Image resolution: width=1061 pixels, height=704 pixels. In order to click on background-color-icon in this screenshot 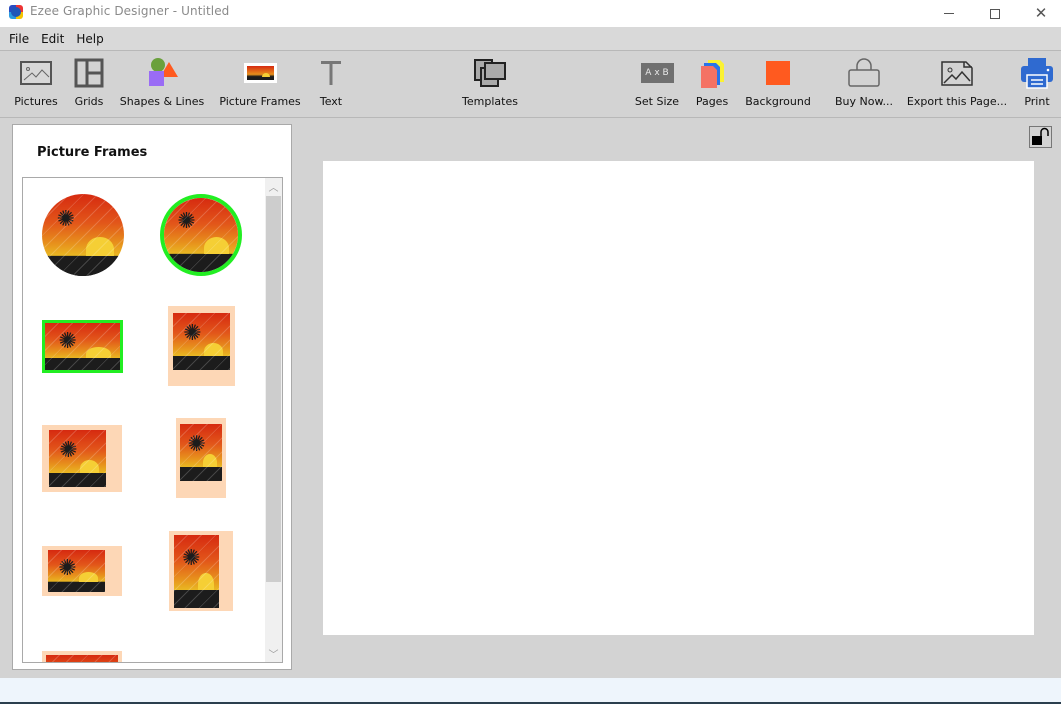, I will do `click(778, 73)`.